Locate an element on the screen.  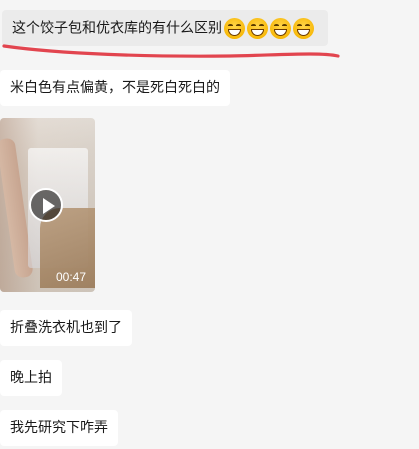
message-bubble: 晚上拍 is located at coordinates (31, 378).